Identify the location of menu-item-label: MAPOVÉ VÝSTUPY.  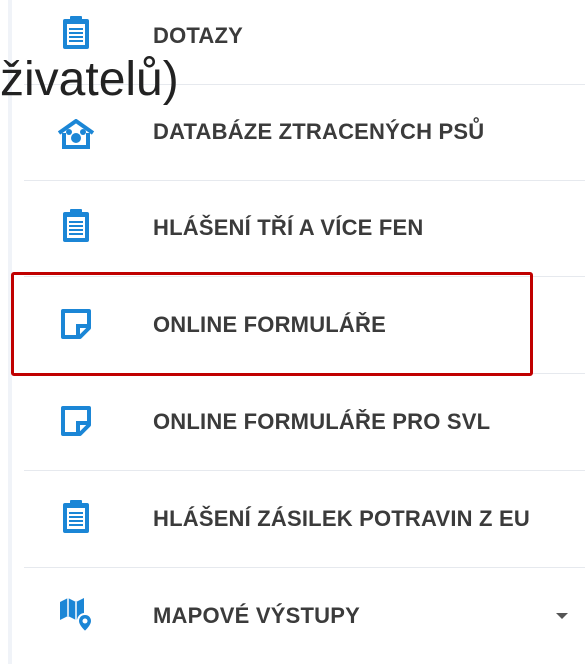
(256, 615).